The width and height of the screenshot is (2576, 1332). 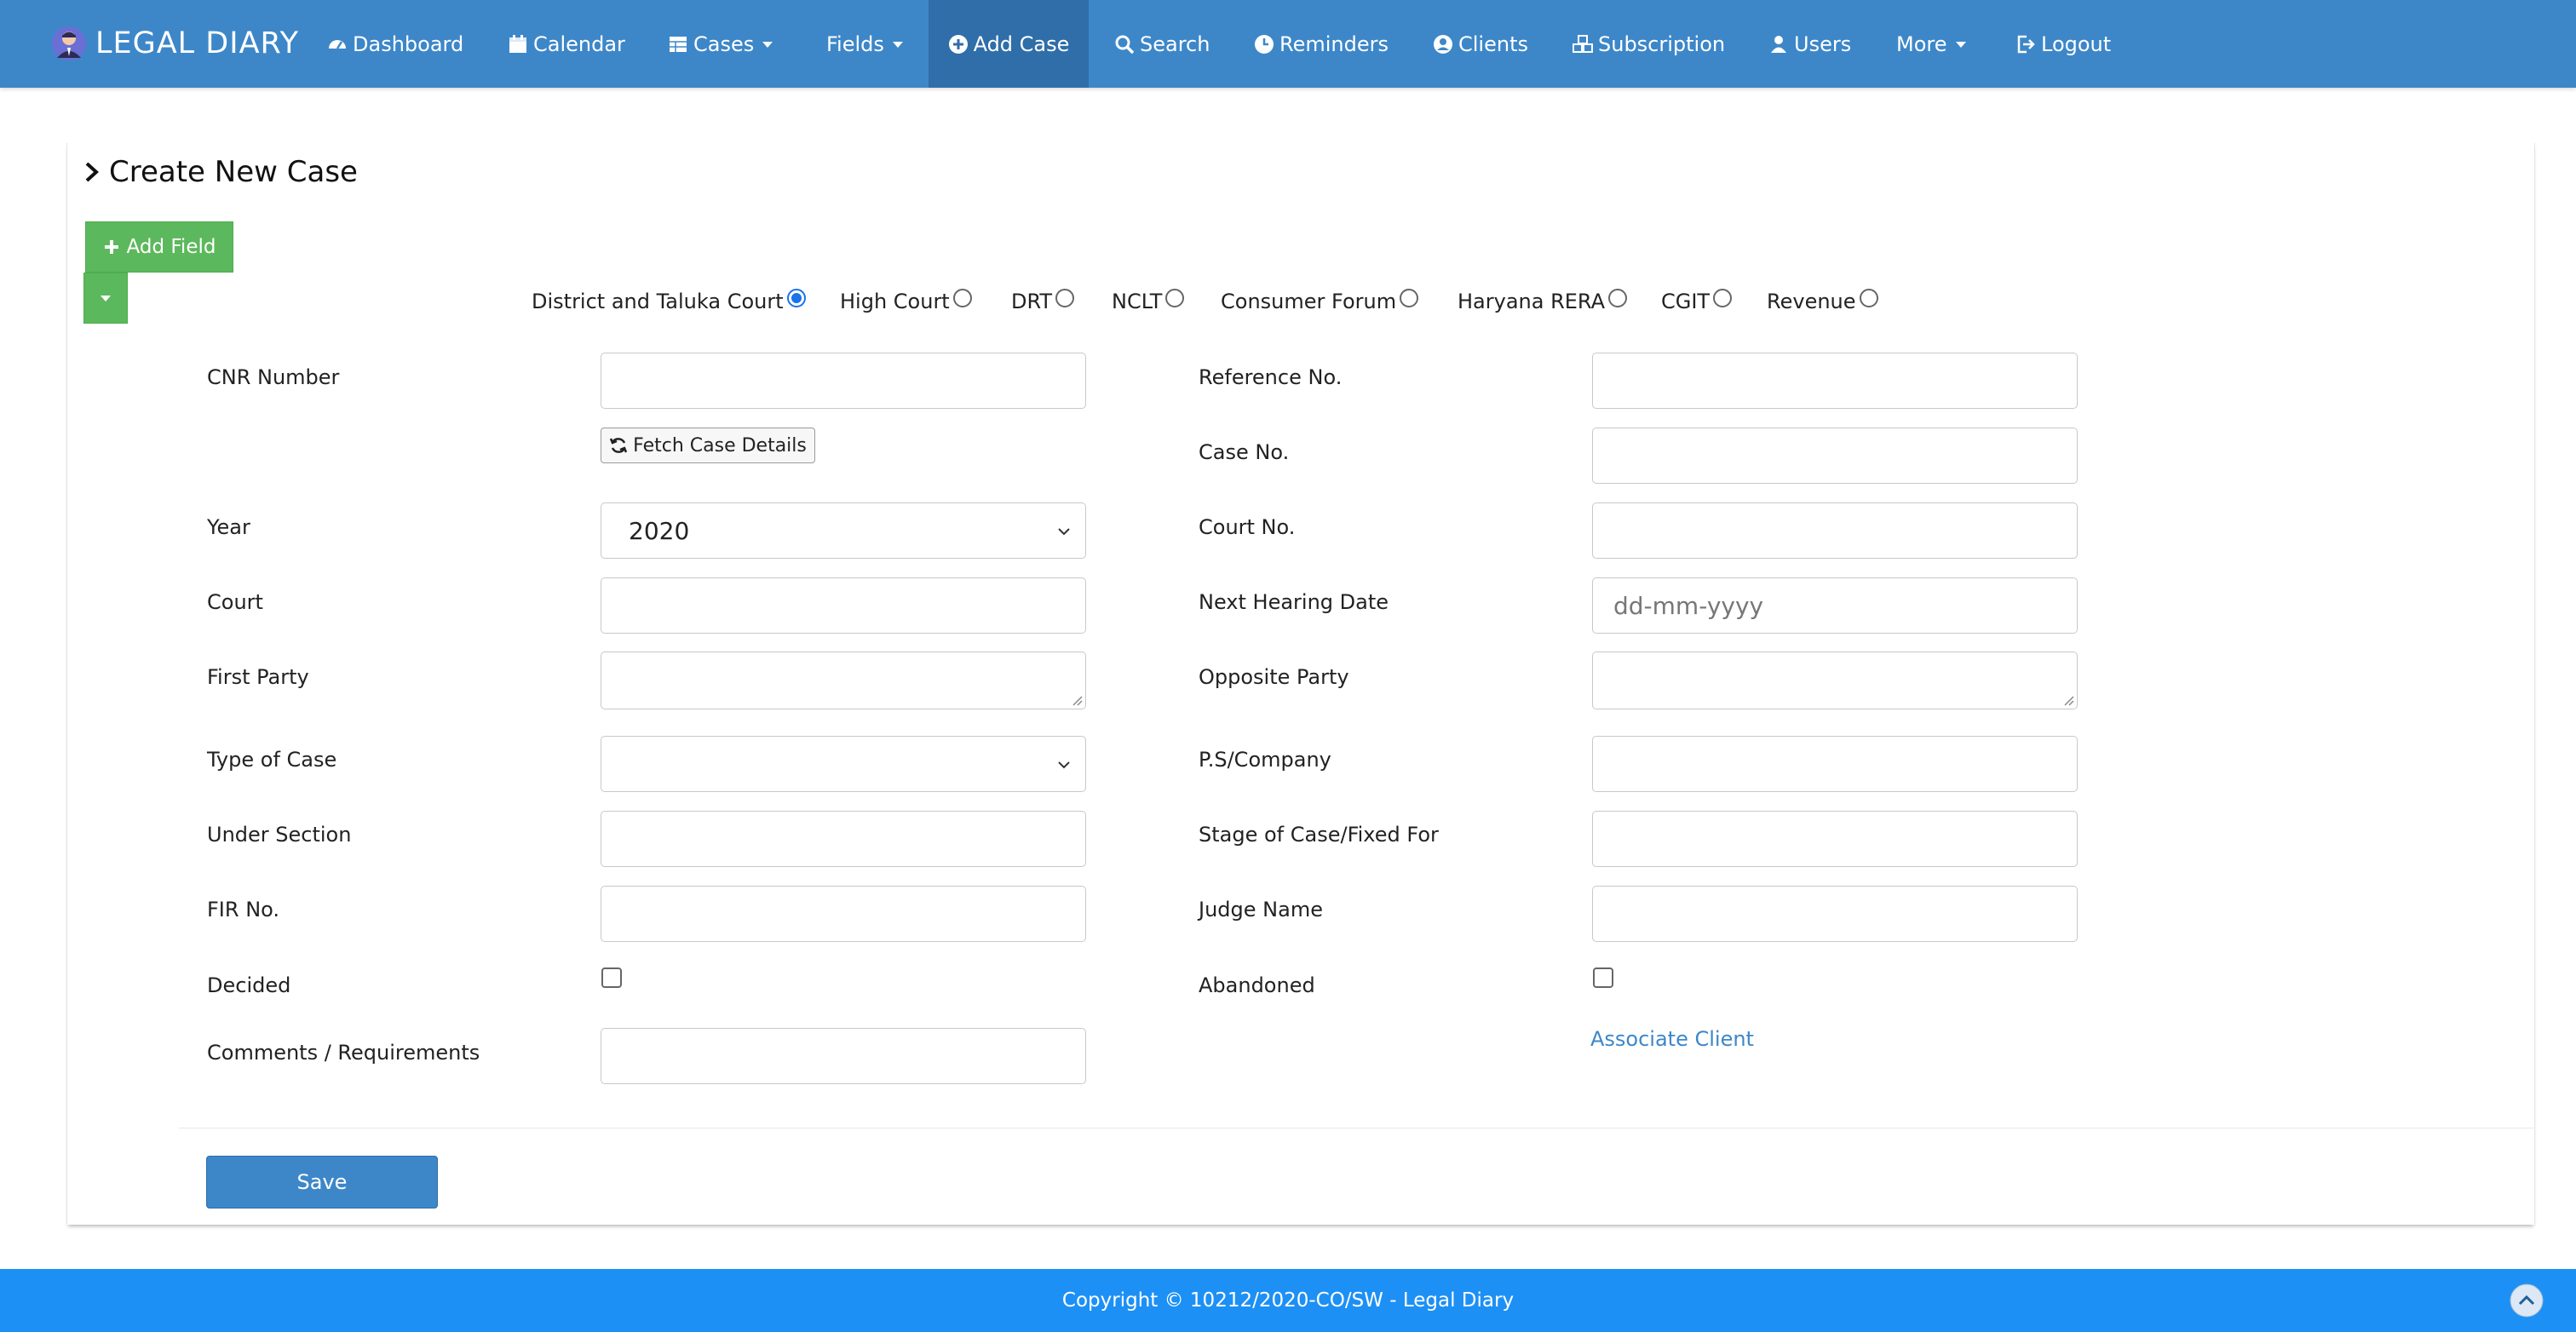 What do you see at coordinates (844, 530) in the screenshot?
I see `year-select: 2020` at bounding box center [844, 530].